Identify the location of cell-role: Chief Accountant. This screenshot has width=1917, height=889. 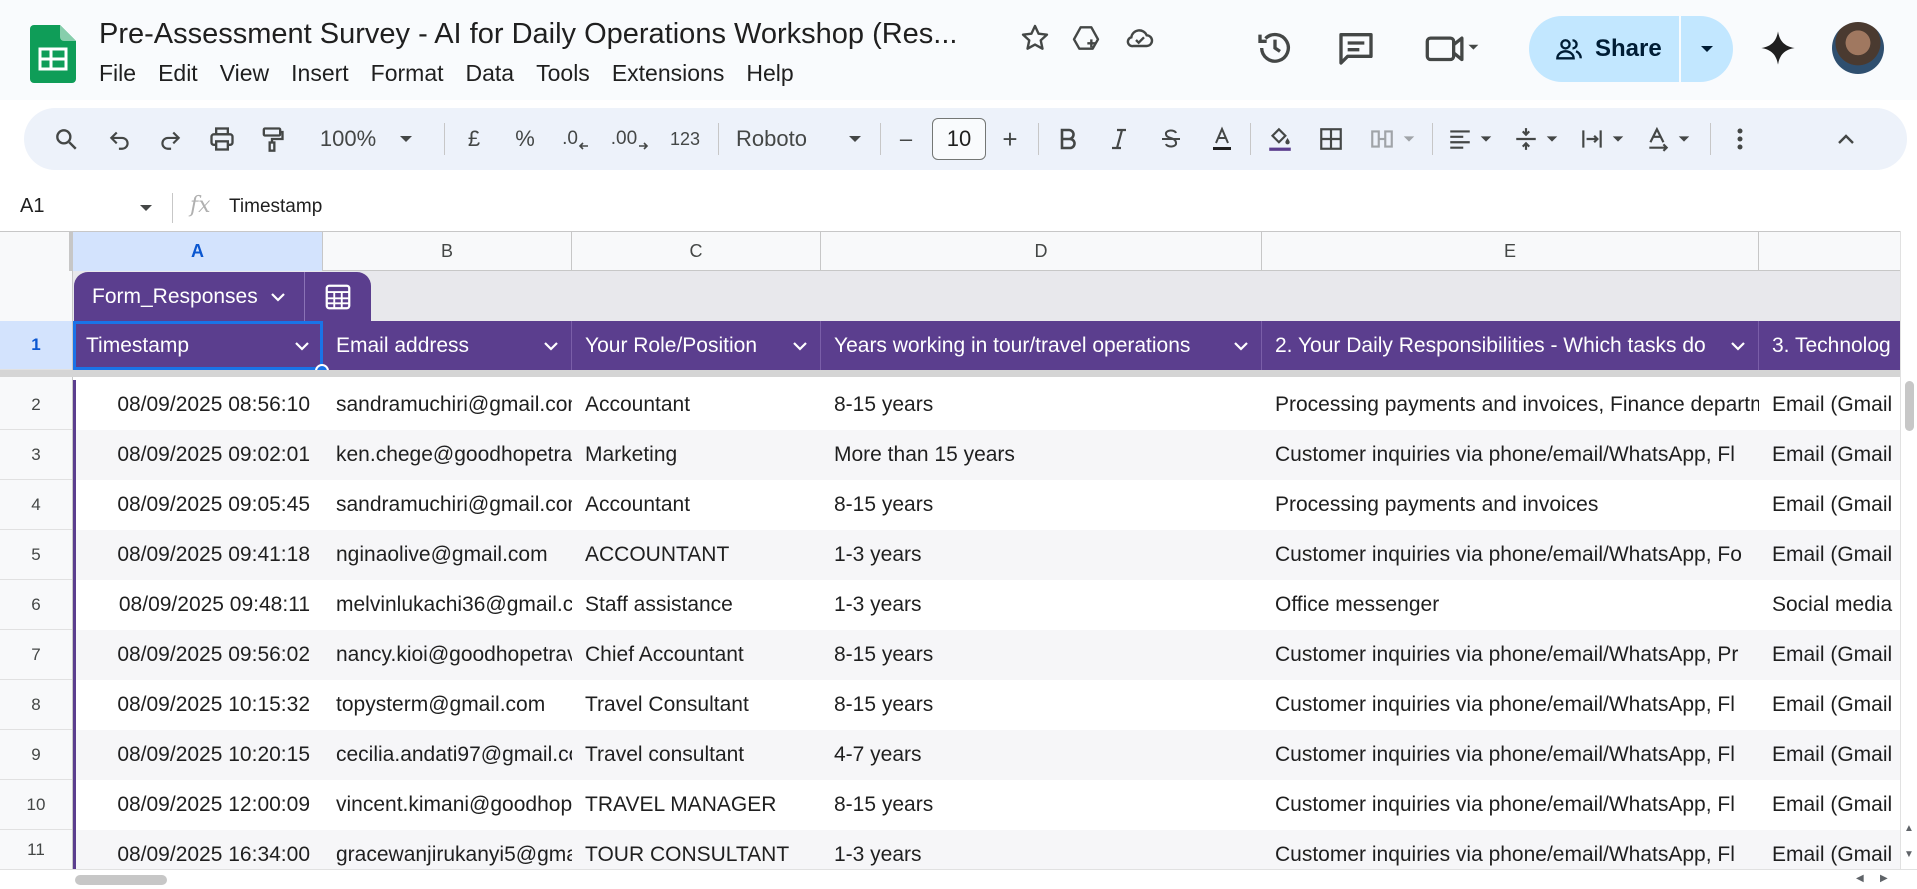
(696, 655).